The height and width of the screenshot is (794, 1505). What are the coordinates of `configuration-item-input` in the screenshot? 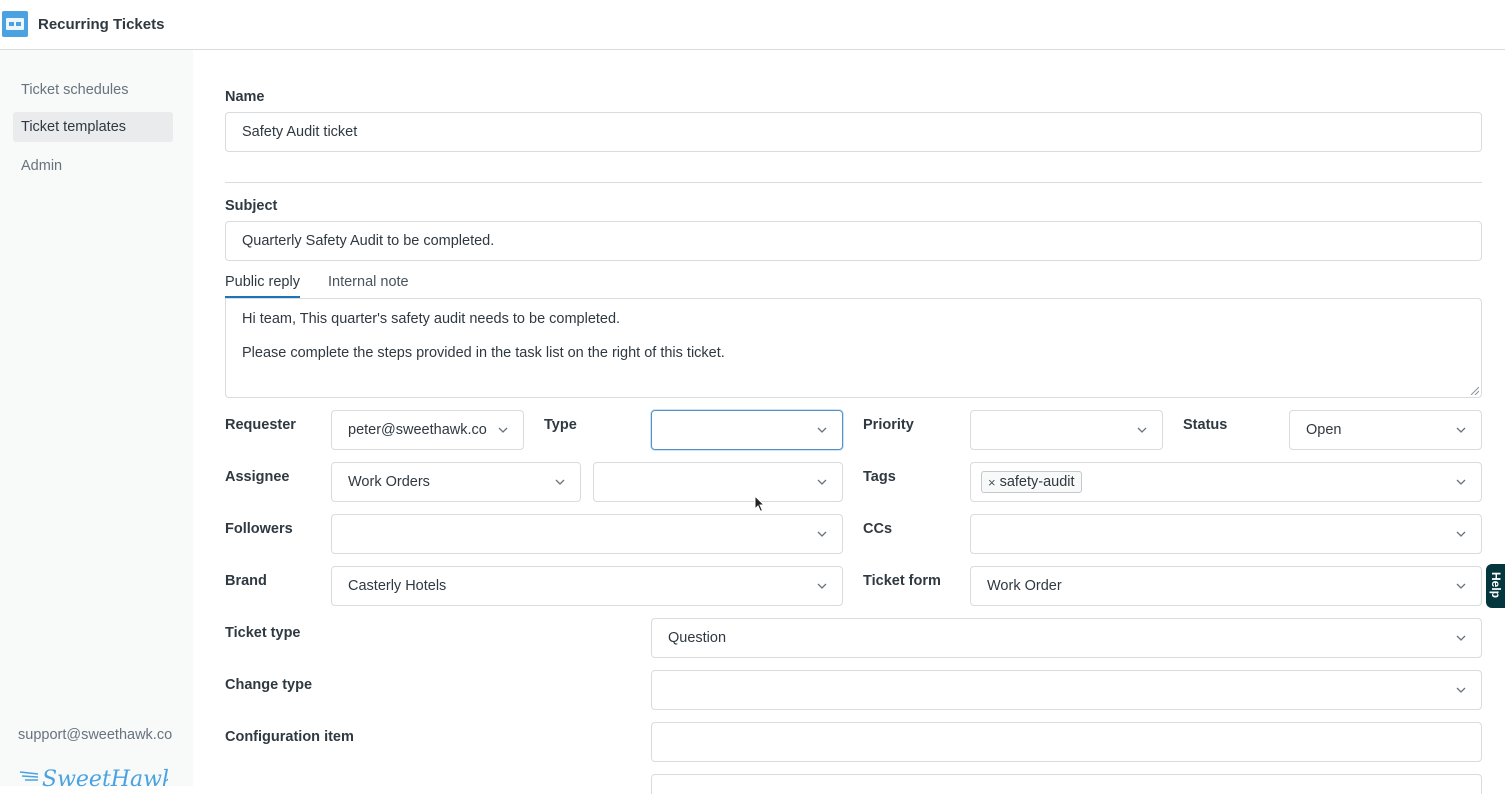 It's located at (1066, 742).